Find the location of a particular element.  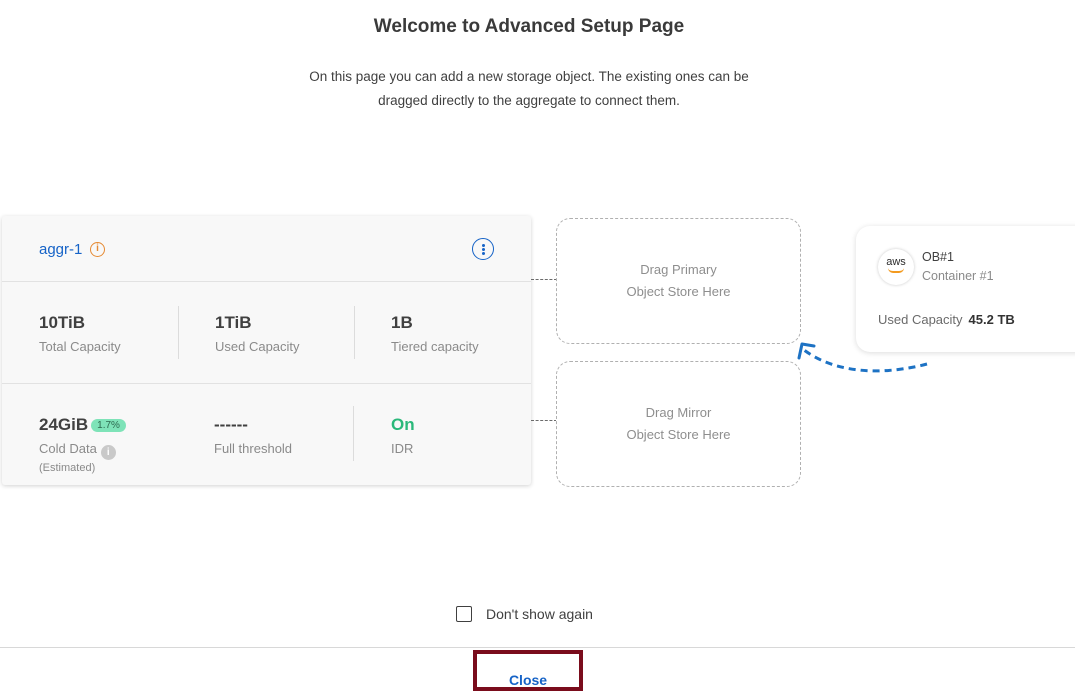

used-capacity-value: 1TiB is located at coordinates (233, 322).